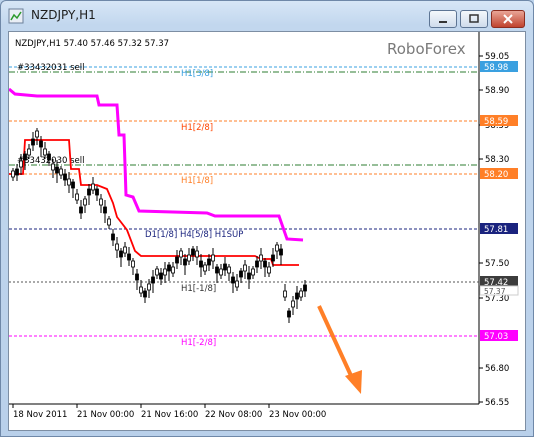 The width and height of the screenshot is (534, 437). What do you see at coordinates (497, 57) in the screenshot?
I see `y-tick-label: 59.05` at bounding box center [497, 57].